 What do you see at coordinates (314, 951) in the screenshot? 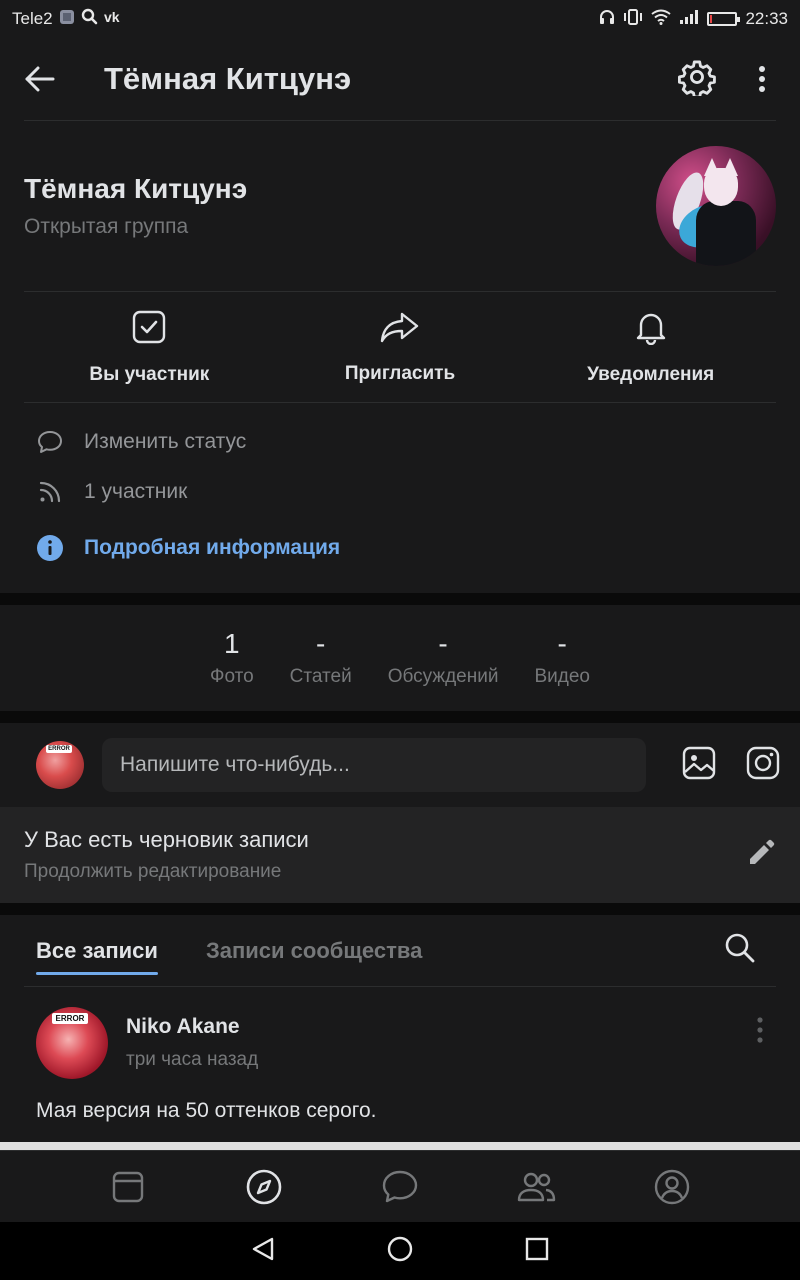
I see `tab-community-posts: Записи сообщества` at bounding box center [314, 951].